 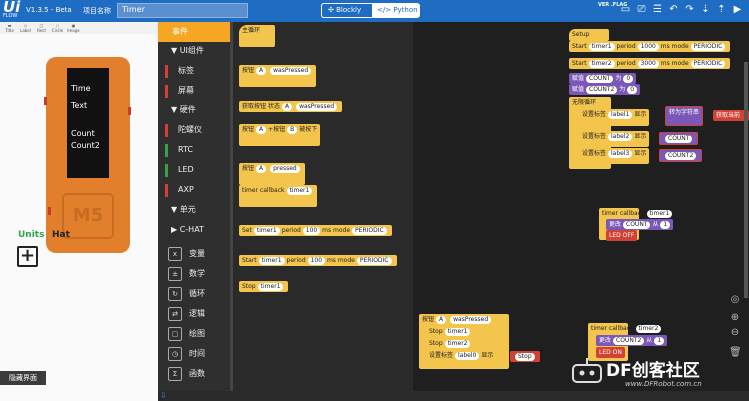 I want to click on code-icon: </>, so click(x=385, y=10).